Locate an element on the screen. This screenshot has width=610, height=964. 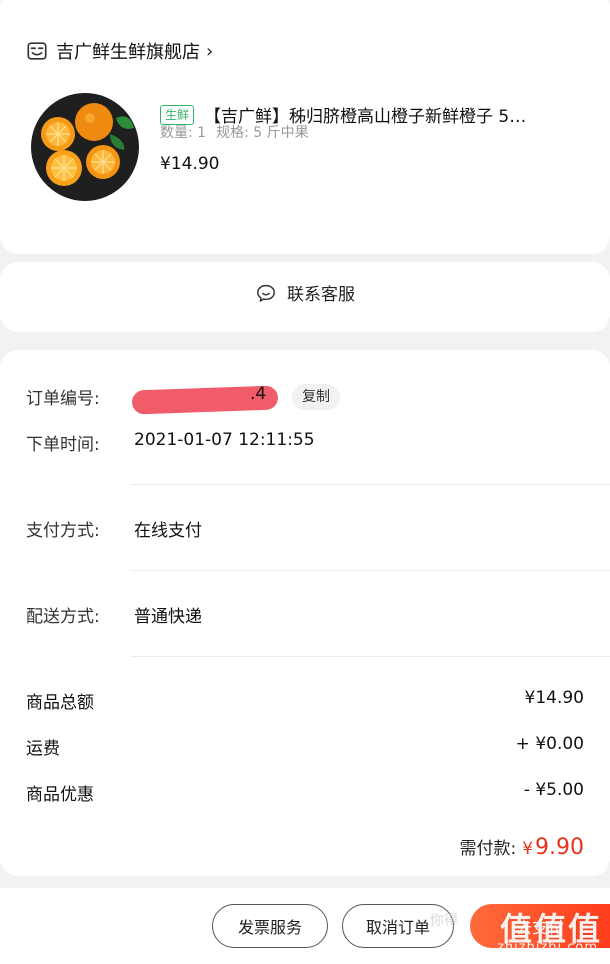
shipping-row: 运费 + ¥0.00 is located at coordinates (305, 746).